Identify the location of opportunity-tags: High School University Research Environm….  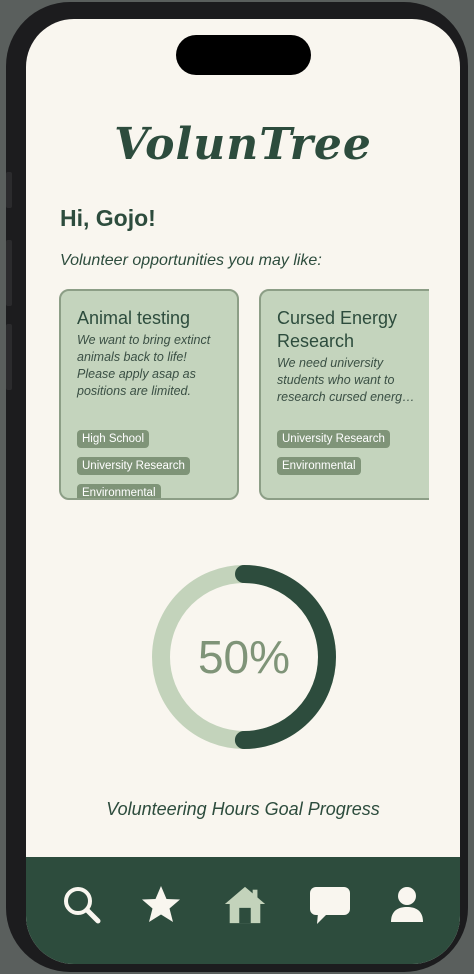
(133, 463).